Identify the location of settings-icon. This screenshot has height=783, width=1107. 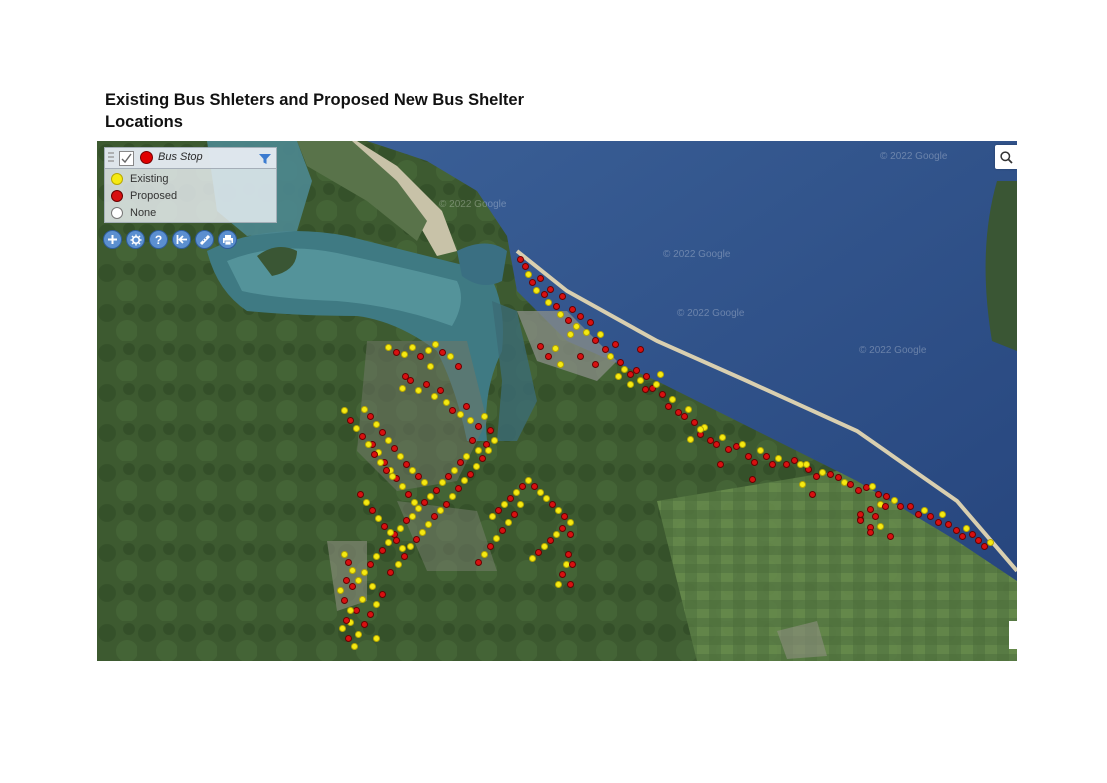
(135, 239).